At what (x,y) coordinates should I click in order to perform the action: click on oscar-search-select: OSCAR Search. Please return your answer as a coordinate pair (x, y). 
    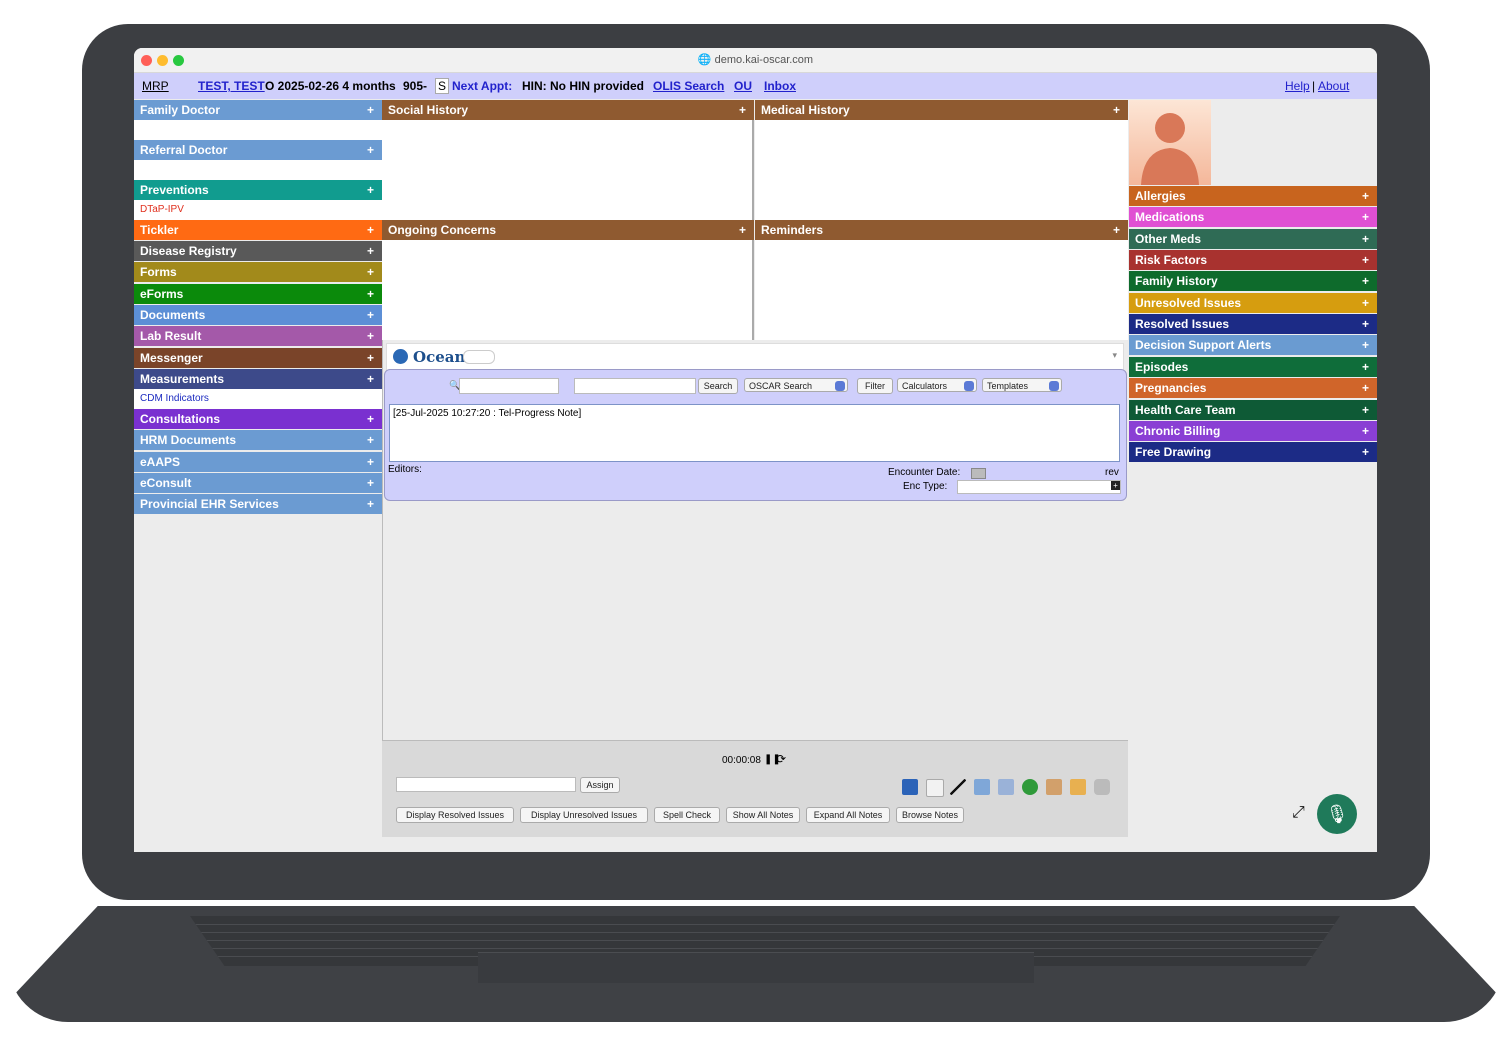
    Looking at the image, I should click on (796, 385).